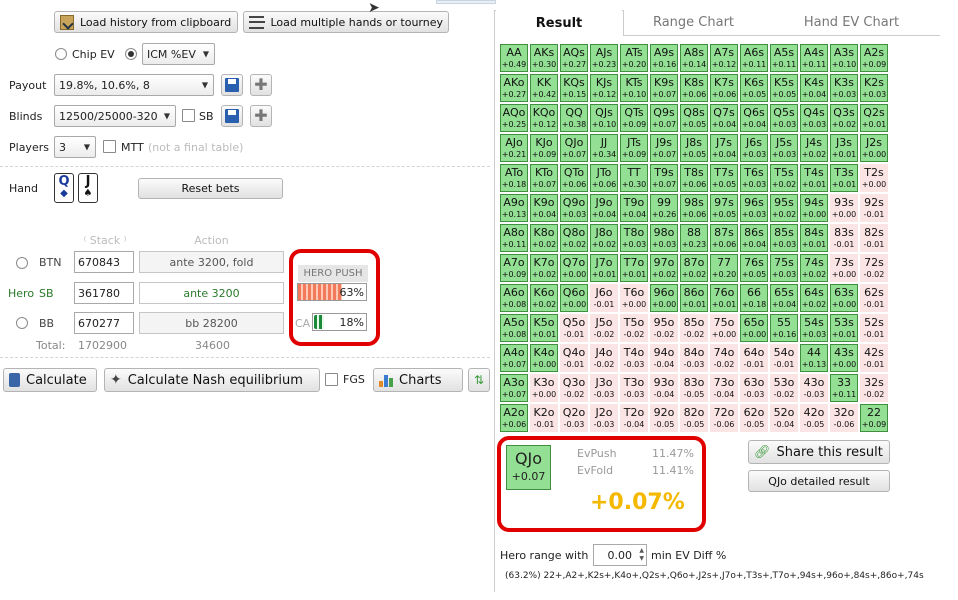 This screenshot has width=958, height=600. What do you see at coordinates (574, 418) in the screenshot?
I see `hand-cell-q2o: Q2o -0.03` at bounding box center [574, 418].